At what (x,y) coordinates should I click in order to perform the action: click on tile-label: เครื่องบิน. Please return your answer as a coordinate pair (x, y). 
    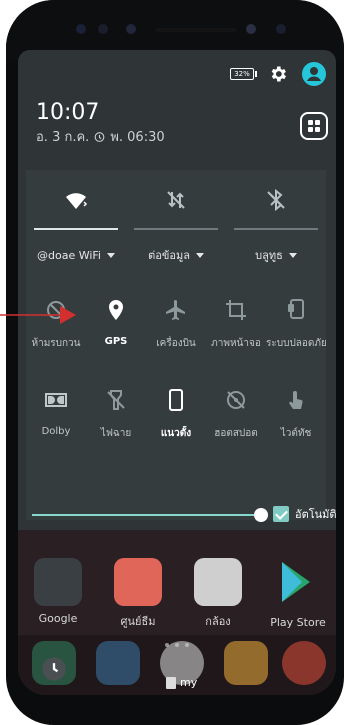
    Looking at the image, I should click on (176, 343).